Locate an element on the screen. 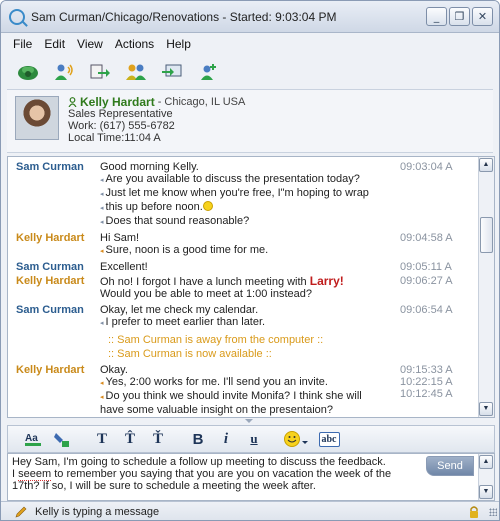 The height and width of the screenshot is (521, 500). spellcheck-button: abc is located at coordinates (329, 439).